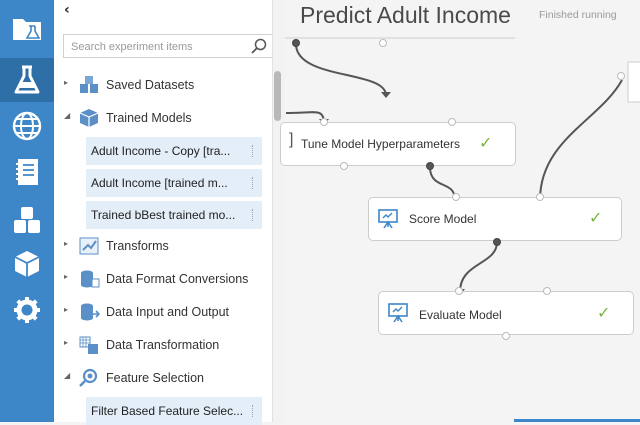 Image resolution: width=640 pixels, height=425 pixels. What do you see at coordinates (386, 95) in the screenshot?
I see `arrowhead-icon` at bounding box center [386, 95].